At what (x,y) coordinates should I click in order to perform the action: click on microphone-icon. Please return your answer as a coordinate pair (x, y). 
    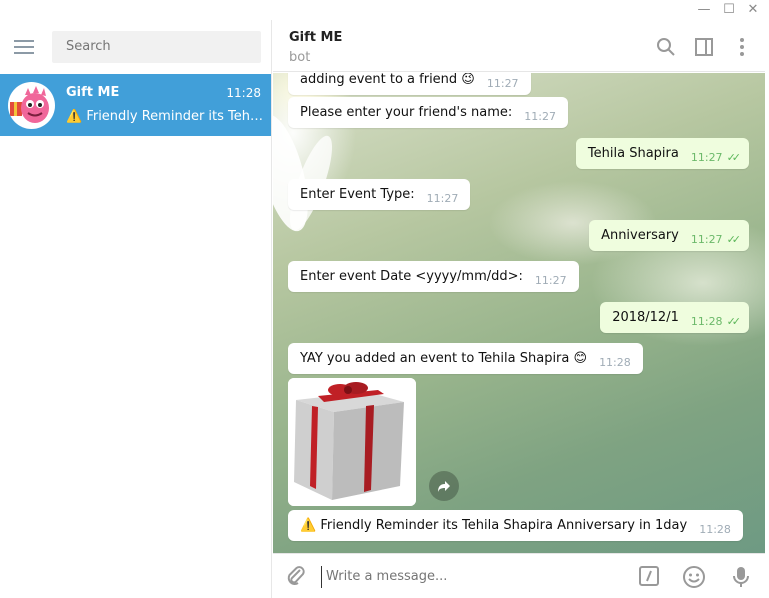
    Looking at the image, I should click on (741, 577).